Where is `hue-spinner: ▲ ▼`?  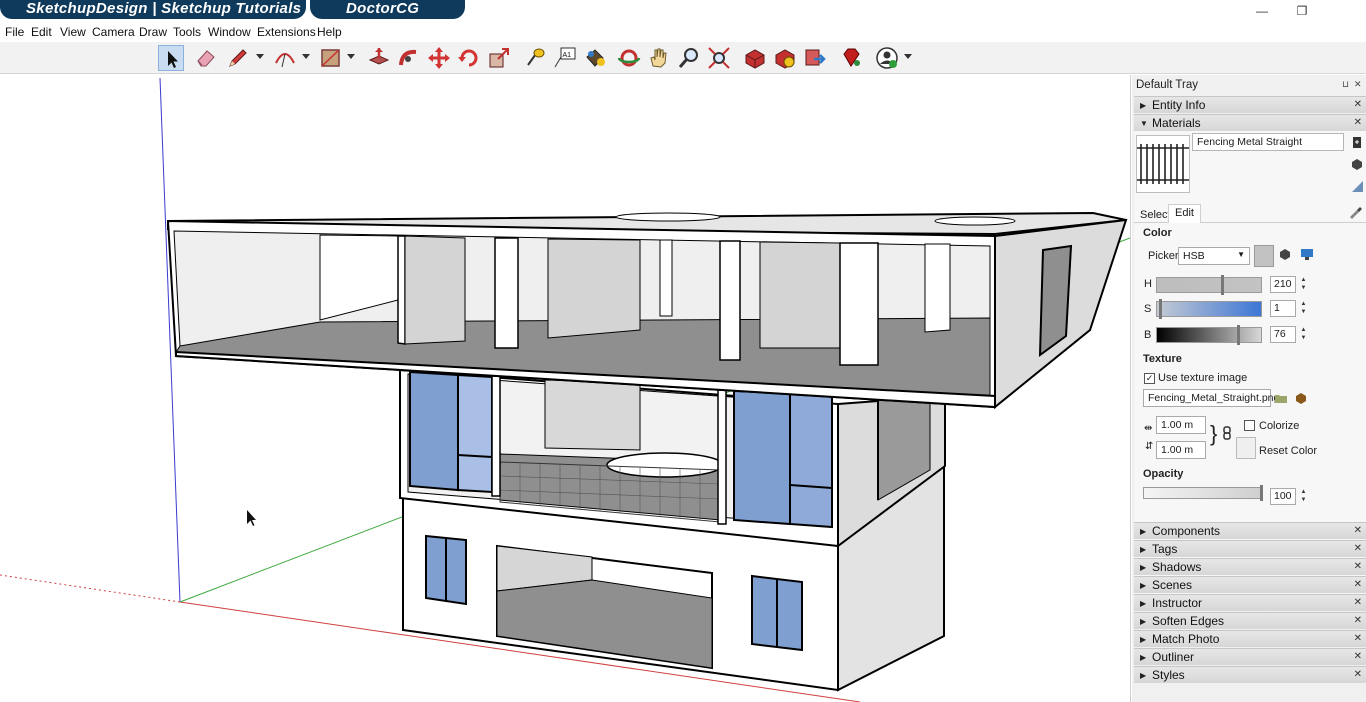 hue-spinner: ▲ ▼ is located at coordinates (1303, 284).